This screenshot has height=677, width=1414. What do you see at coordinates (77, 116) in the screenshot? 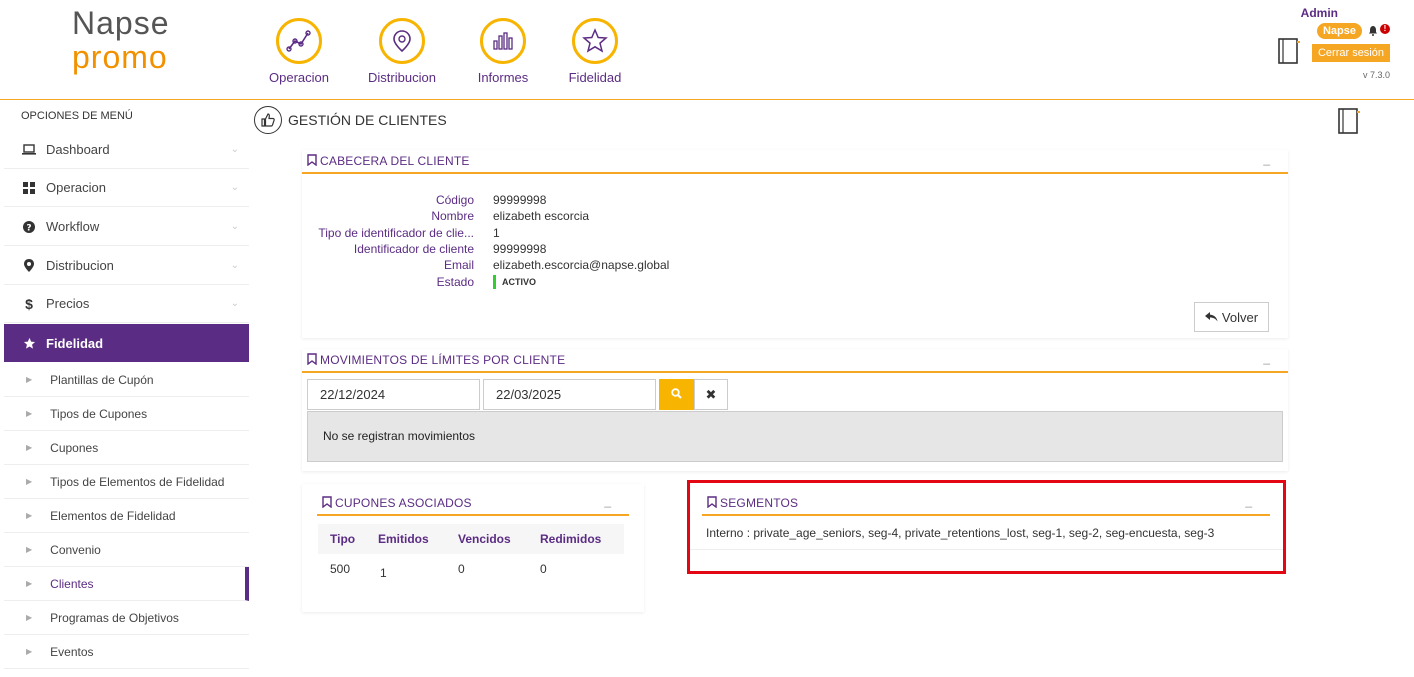
I see `sidebar-title: OPCIONES DE MENÚ` at bounding box center [77, 116].